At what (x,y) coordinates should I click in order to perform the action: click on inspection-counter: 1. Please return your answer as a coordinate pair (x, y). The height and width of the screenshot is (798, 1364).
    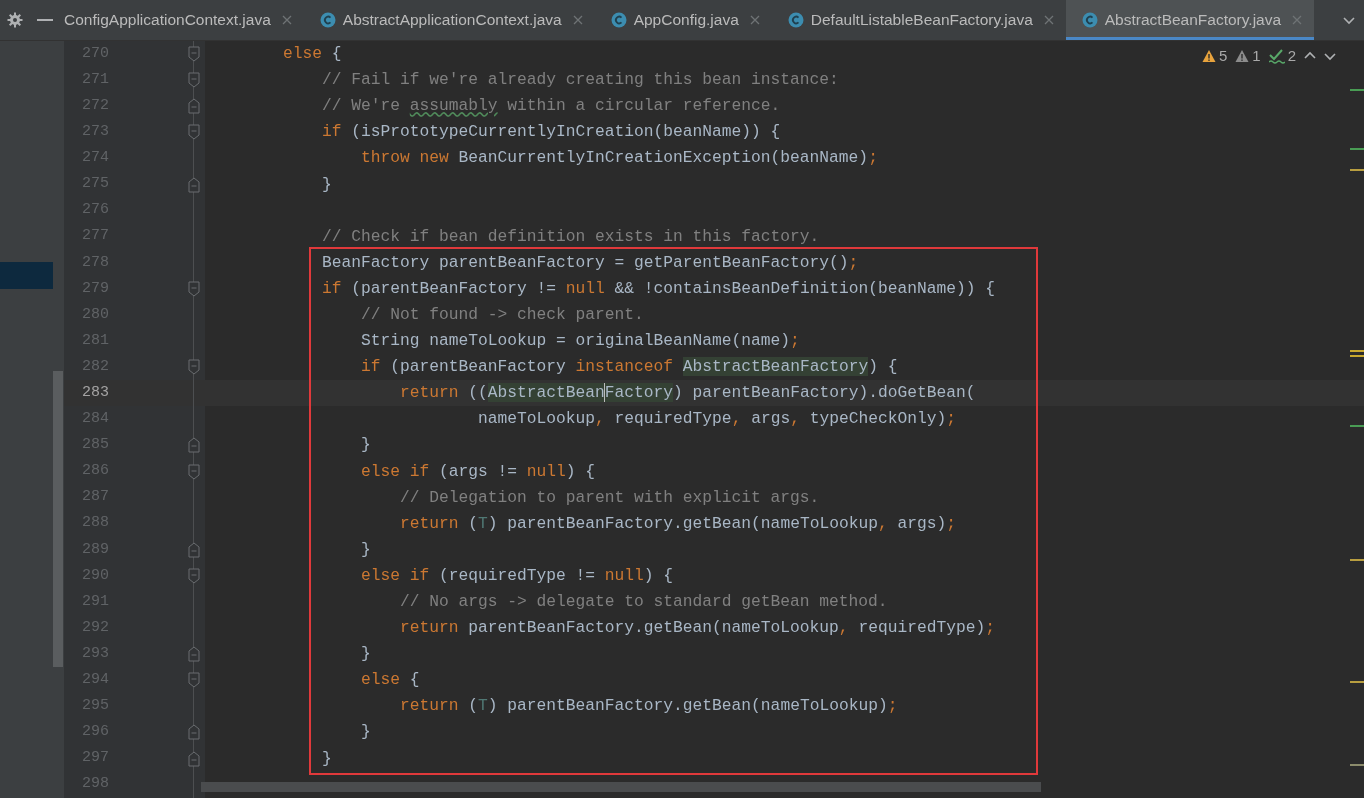
    Looking at the image, I should click on (1248, 56).